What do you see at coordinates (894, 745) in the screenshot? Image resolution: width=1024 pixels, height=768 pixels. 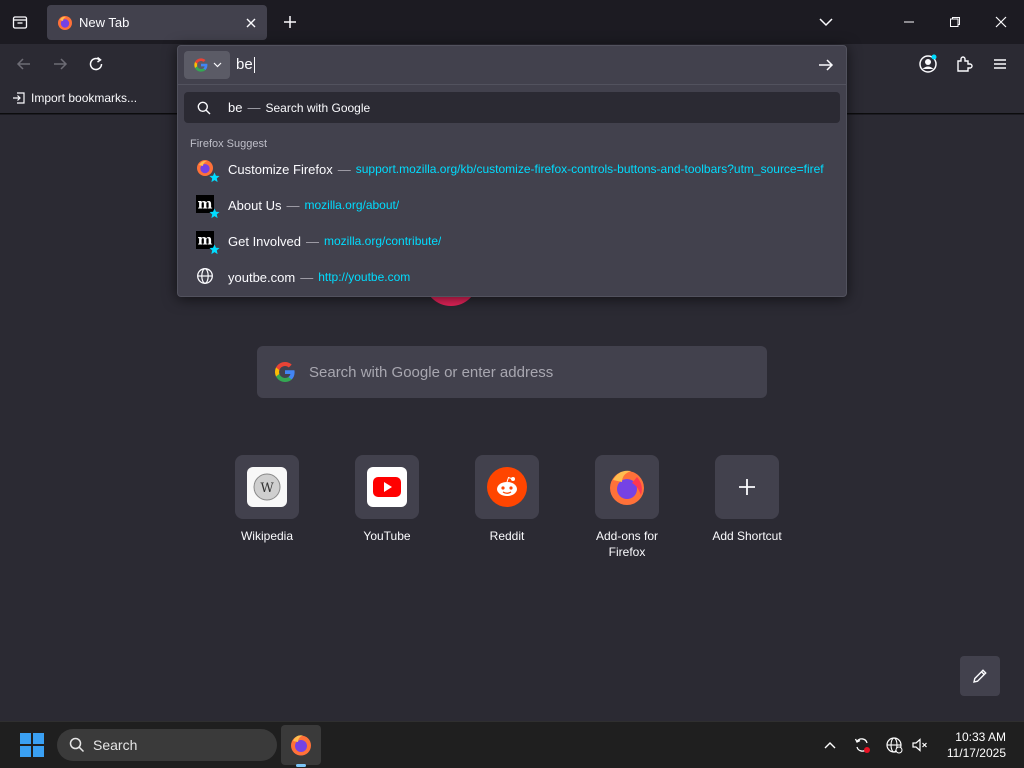 I see `network-button` at bounding box center [894, 745].